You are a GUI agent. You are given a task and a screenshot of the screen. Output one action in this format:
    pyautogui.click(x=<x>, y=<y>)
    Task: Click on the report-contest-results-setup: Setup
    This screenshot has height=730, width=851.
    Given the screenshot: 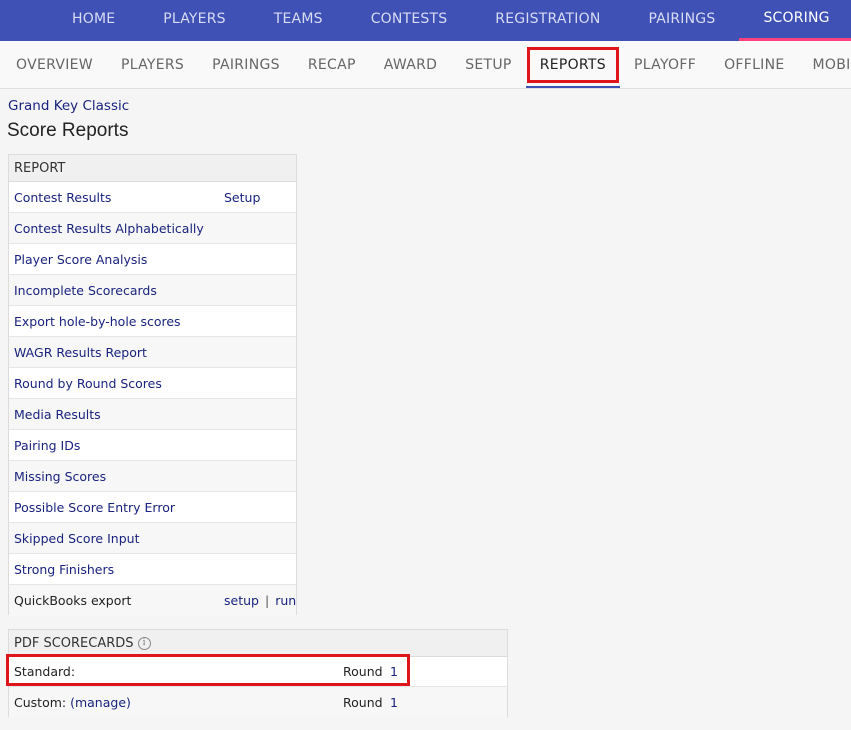 What is the action you would take?
    pyautogui.click(x=242, y=197)
    